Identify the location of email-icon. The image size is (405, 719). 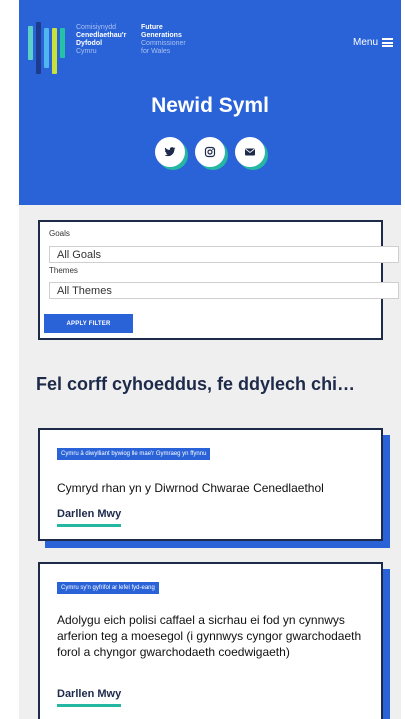
(250, 152).